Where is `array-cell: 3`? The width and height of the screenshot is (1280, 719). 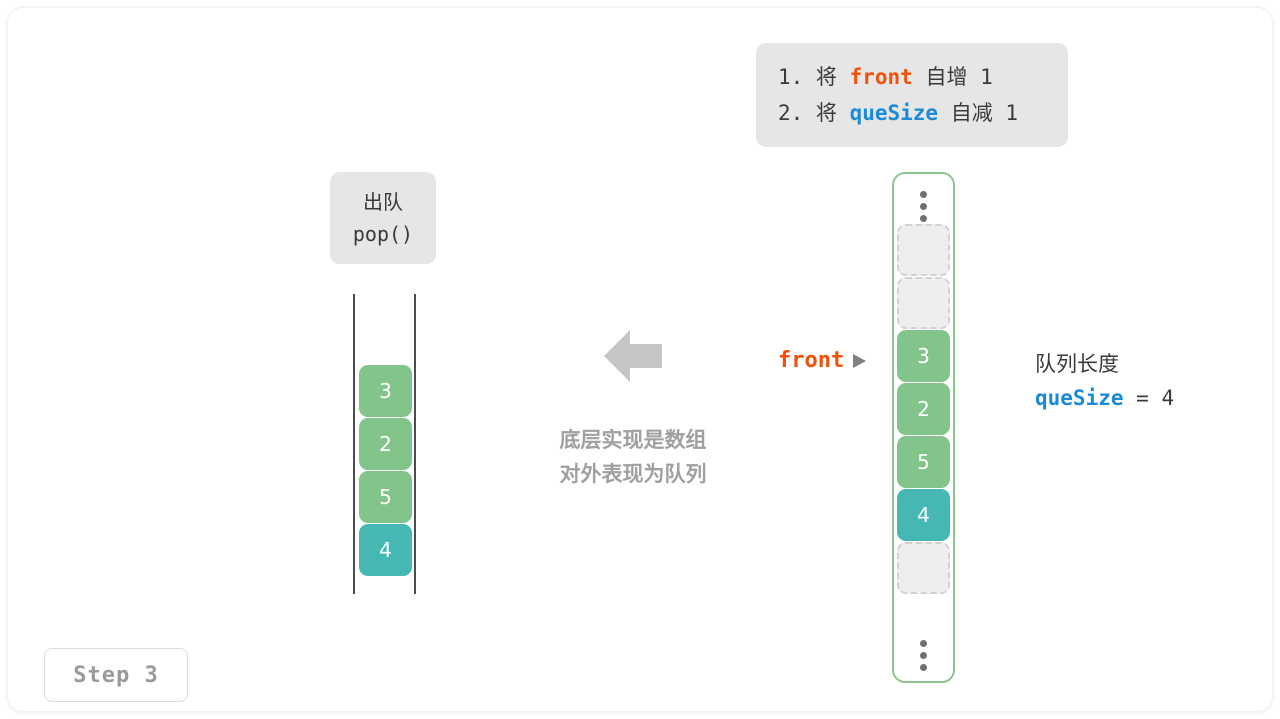
array-cell: 3 is located at coordinates (923, 356).